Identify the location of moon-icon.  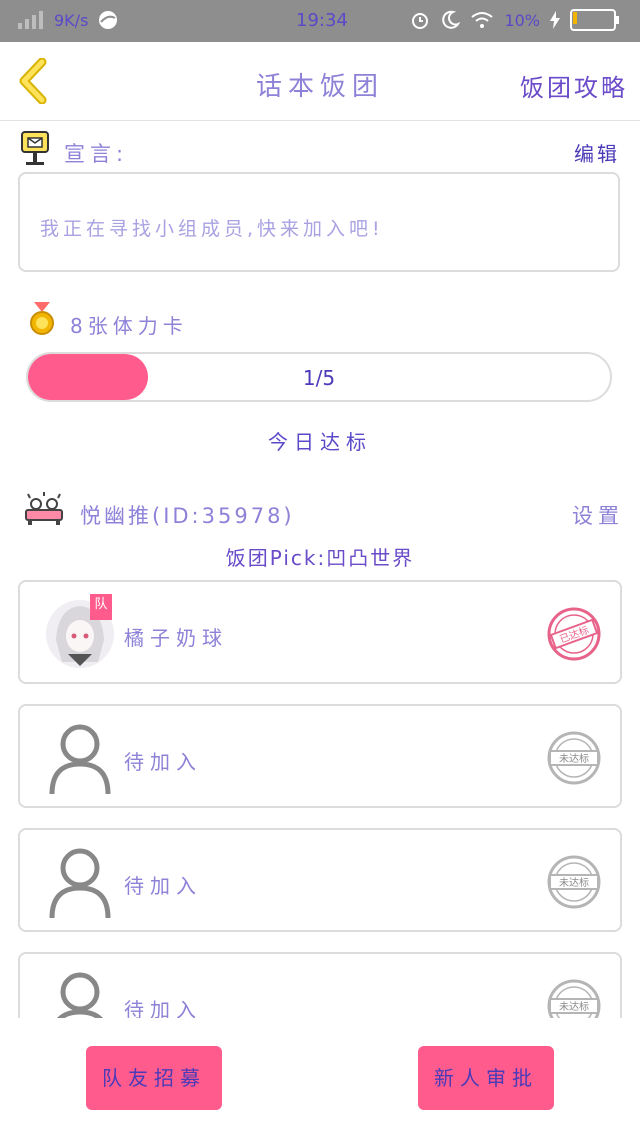
(451, 19).